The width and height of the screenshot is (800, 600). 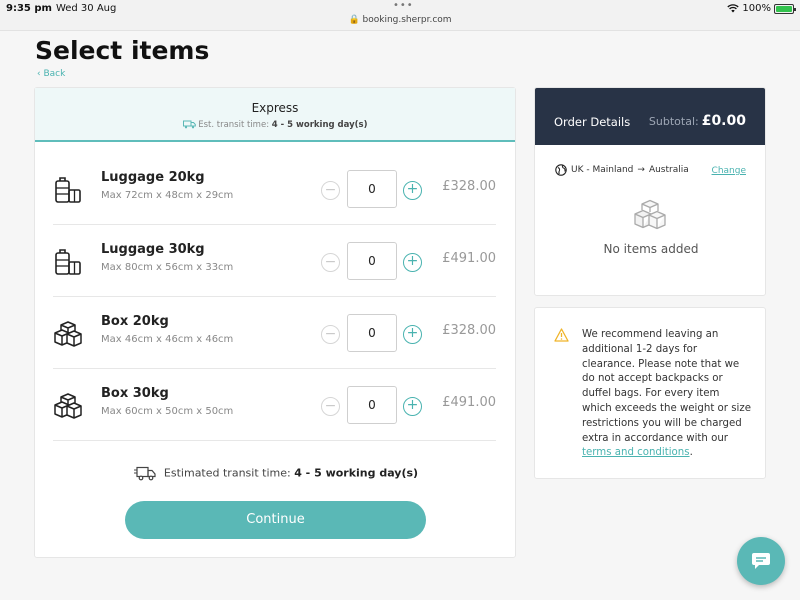 I want to click on subtotal: Subtotal: £0.00, so click(x=697, y=121).